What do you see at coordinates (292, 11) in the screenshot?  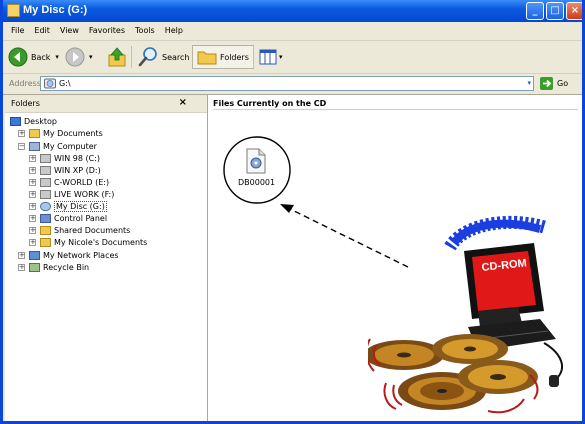 I see `title-bar: My Disc (G:) _ □ ×` at bounding box center [292, 11].